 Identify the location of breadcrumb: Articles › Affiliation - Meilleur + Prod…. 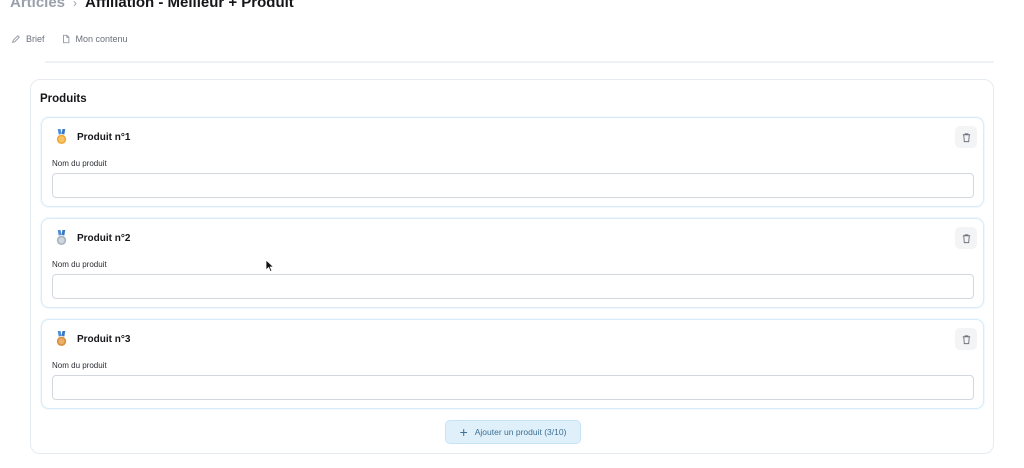
(152, 5).